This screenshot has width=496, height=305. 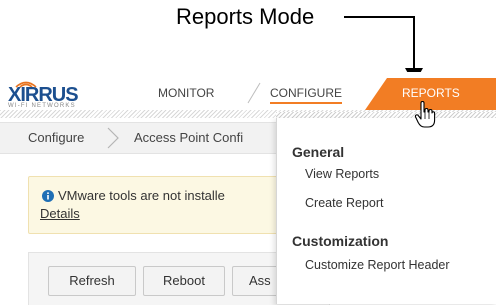 I want to click on nav-reports: REPORTS, so click(x=431, y=93).